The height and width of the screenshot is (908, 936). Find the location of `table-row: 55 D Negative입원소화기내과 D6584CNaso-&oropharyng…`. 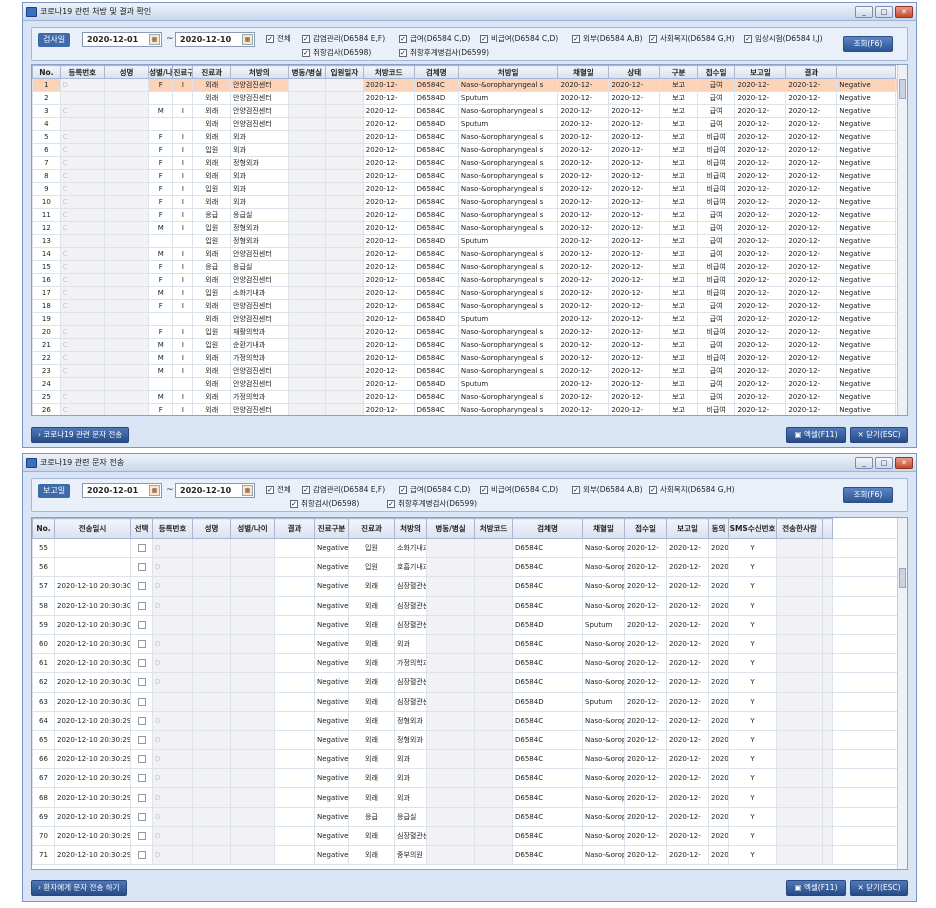

table-row: 55 D Negative입원소화기내과 D6584CNaso-&oropharyng… is located at coordinates (469, 548).